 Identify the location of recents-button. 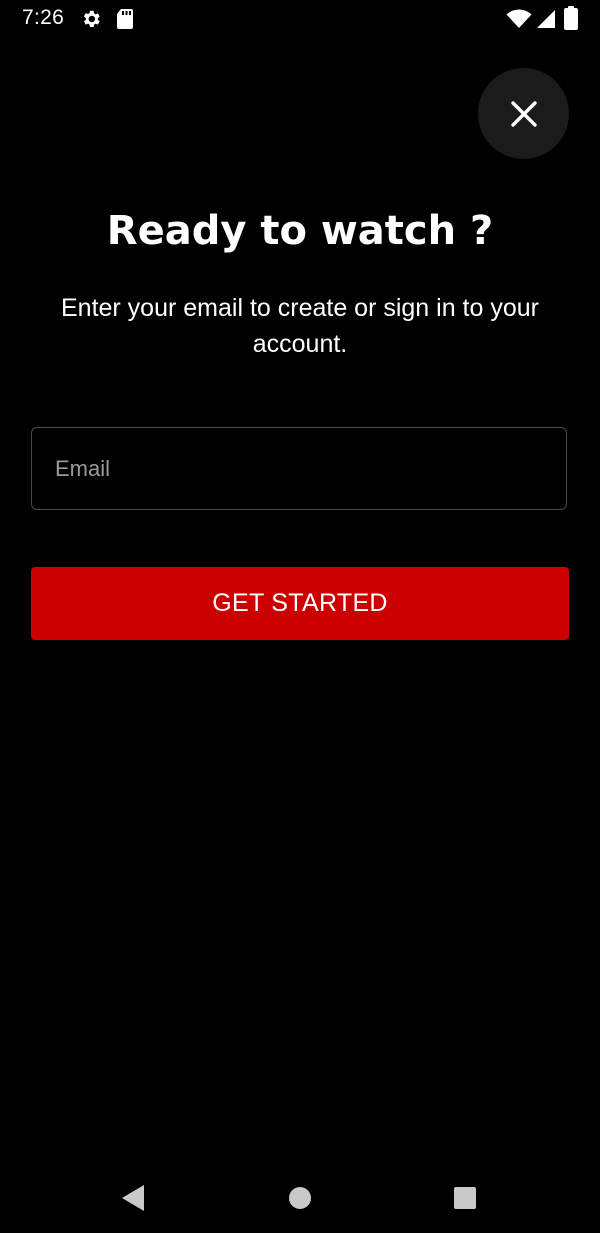
(465, 1198).